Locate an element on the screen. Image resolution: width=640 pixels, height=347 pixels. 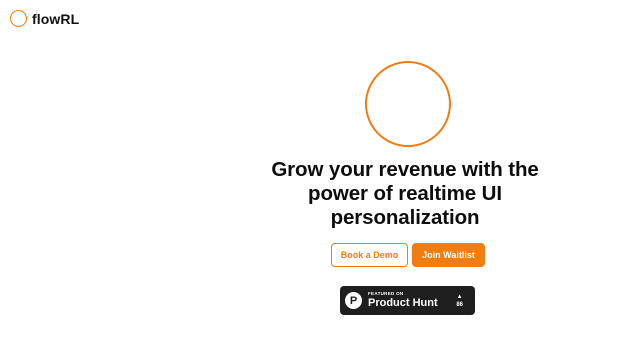
join-waitlist-button: Join Waitlist is located at coordinates (448, 255).